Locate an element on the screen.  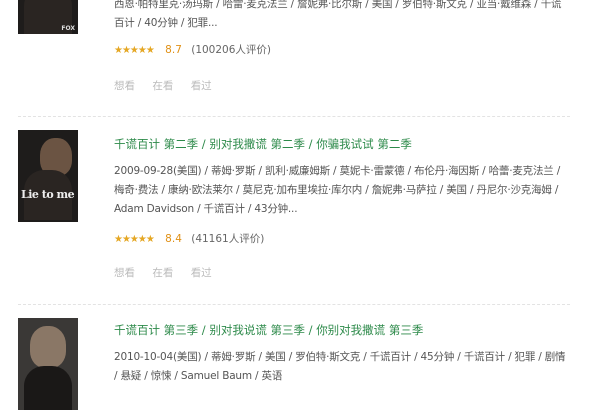
poster-suit-shape is located at coordinates (48, 388).